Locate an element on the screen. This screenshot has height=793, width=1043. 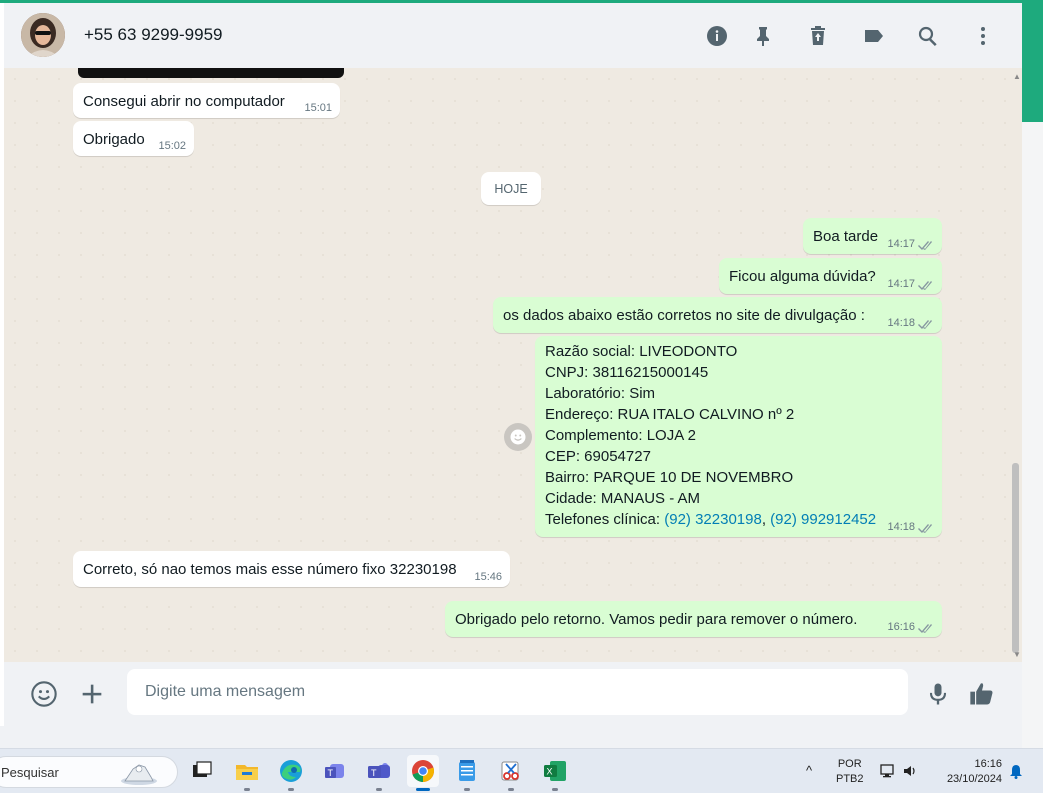
delete-icon is located at coordinates (818, 36).